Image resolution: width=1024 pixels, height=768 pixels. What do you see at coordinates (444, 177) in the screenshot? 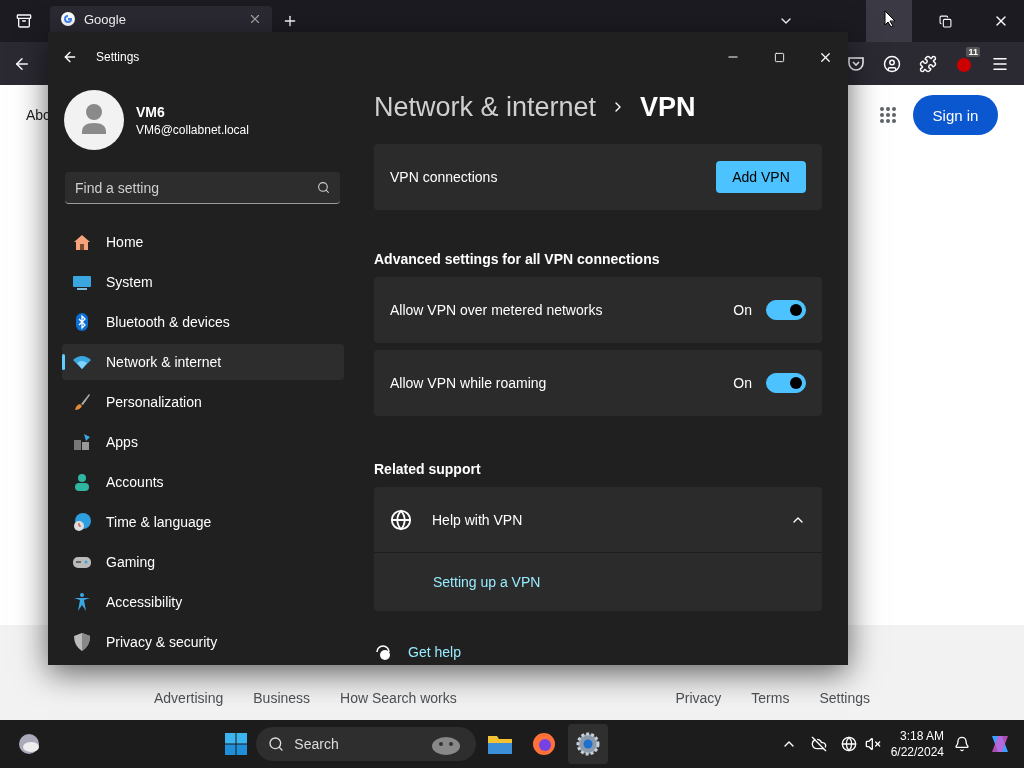
I see `setting-label: VPN connections` at bounding box center [444, 177].